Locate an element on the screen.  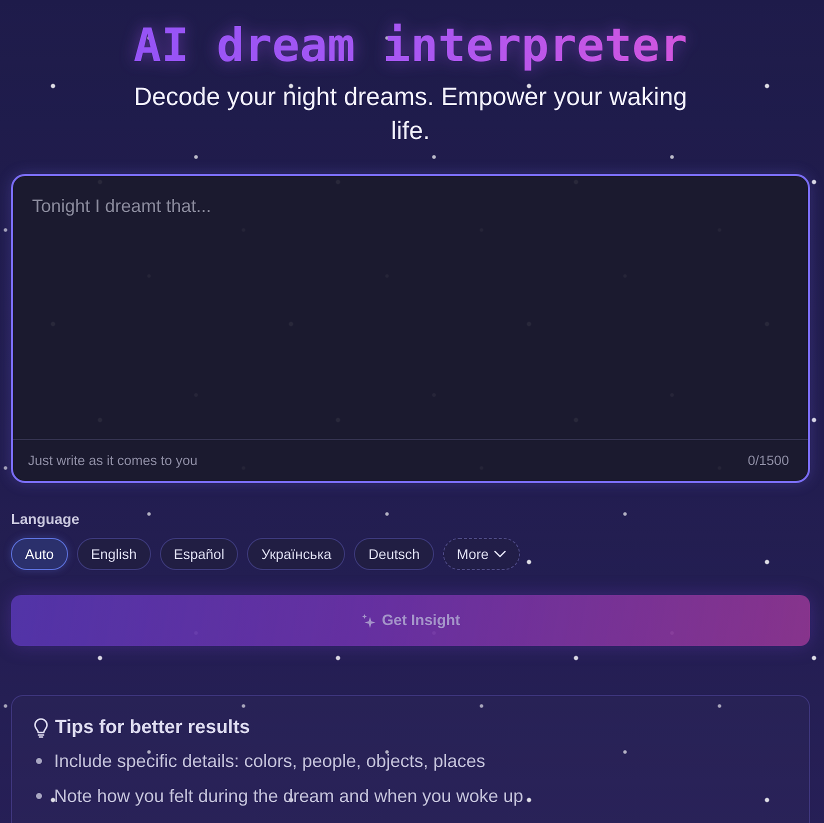
language-chip: Auto is located at coordinates (39, 554).